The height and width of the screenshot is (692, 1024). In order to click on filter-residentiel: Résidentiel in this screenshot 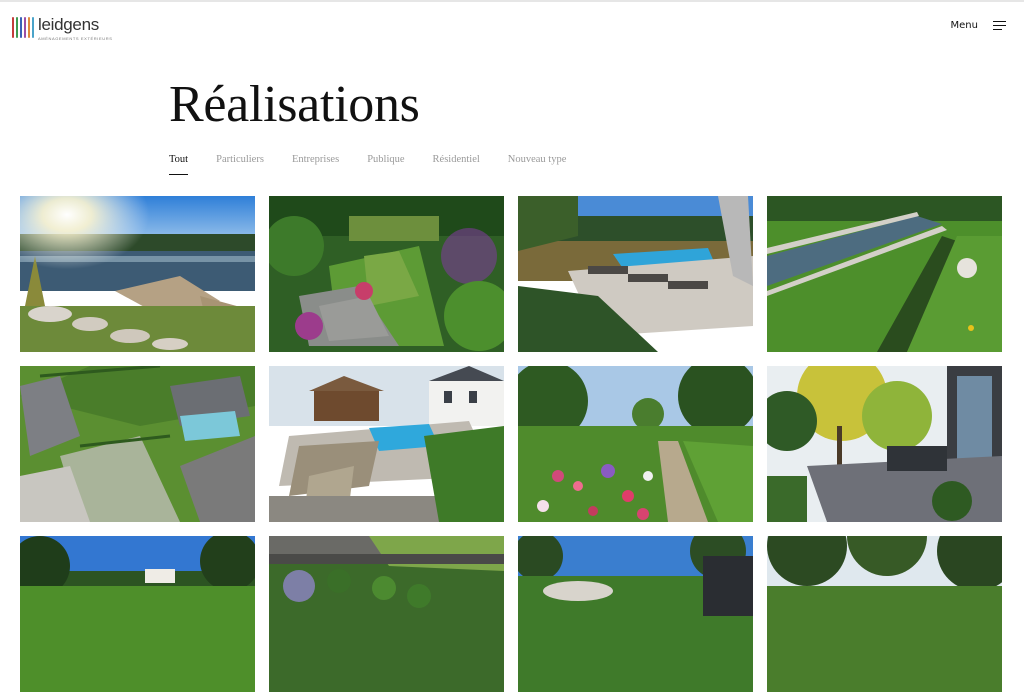, I will do `click(456, 164)`.